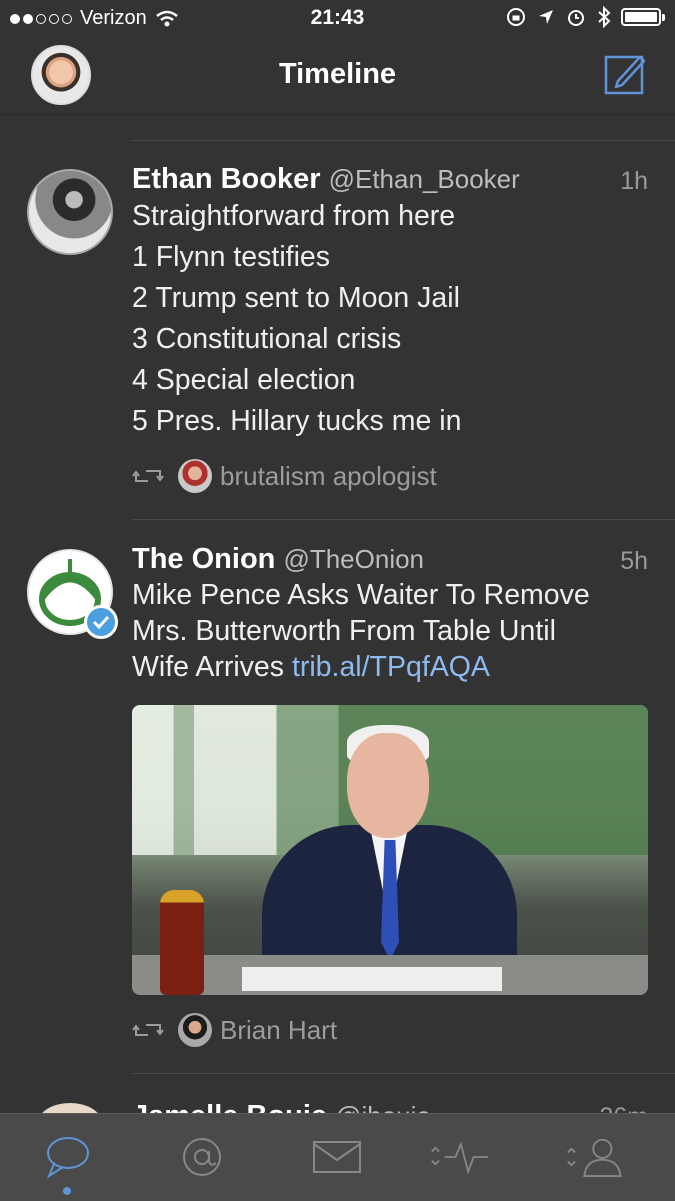 This screenshot has height=1201, width=675. Describe the element at coordinates (294, 216) in the screenshot. I see `tweet-line: Straightforward from here` at that location.